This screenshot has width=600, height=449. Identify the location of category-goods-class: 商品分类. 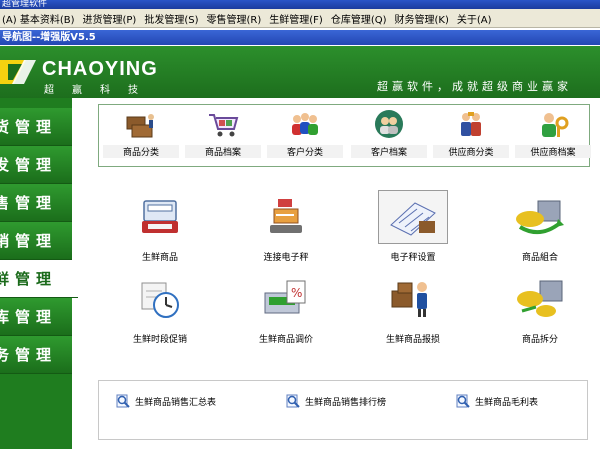
(141, 133).